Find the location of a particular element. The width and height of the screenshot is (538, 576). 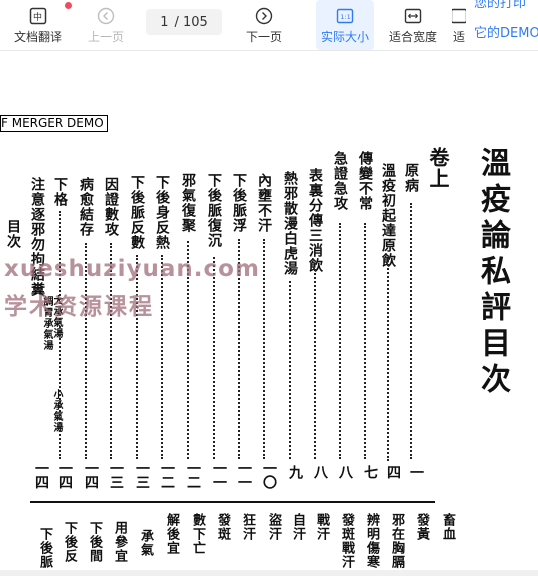

prev-page-button: 上一页 is located at coordinates (106, 25).